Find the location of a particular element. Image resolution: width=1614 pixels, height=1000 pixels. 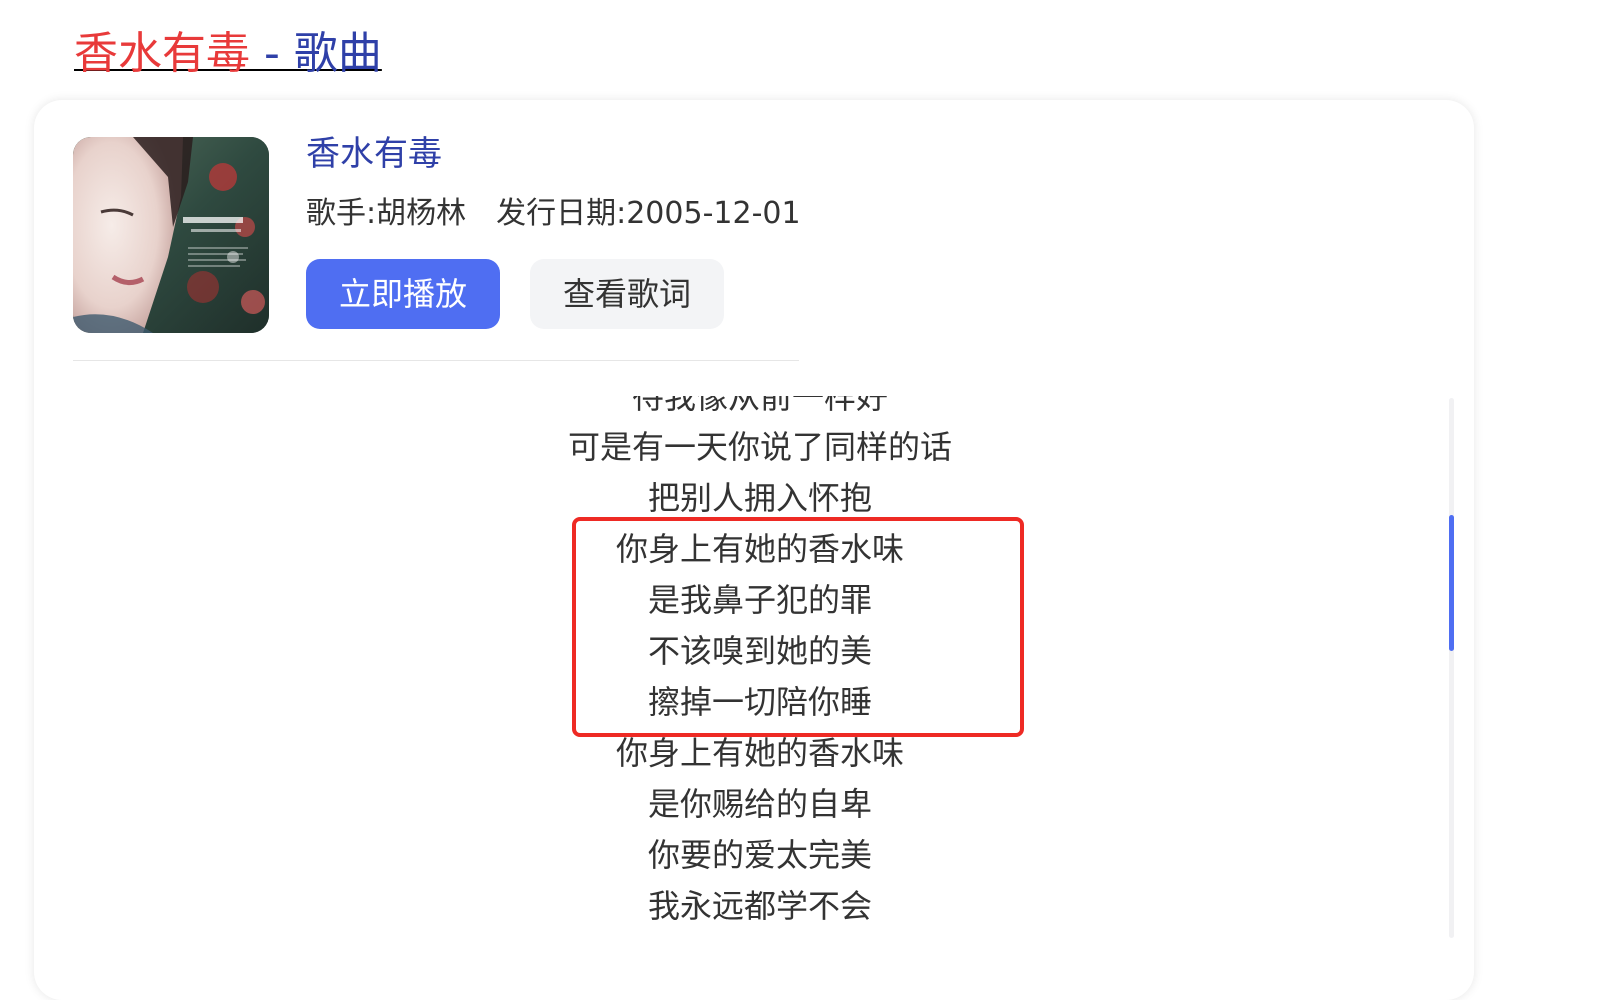

title-suffix: - 歌曲 is located at coordinates (316, 53).